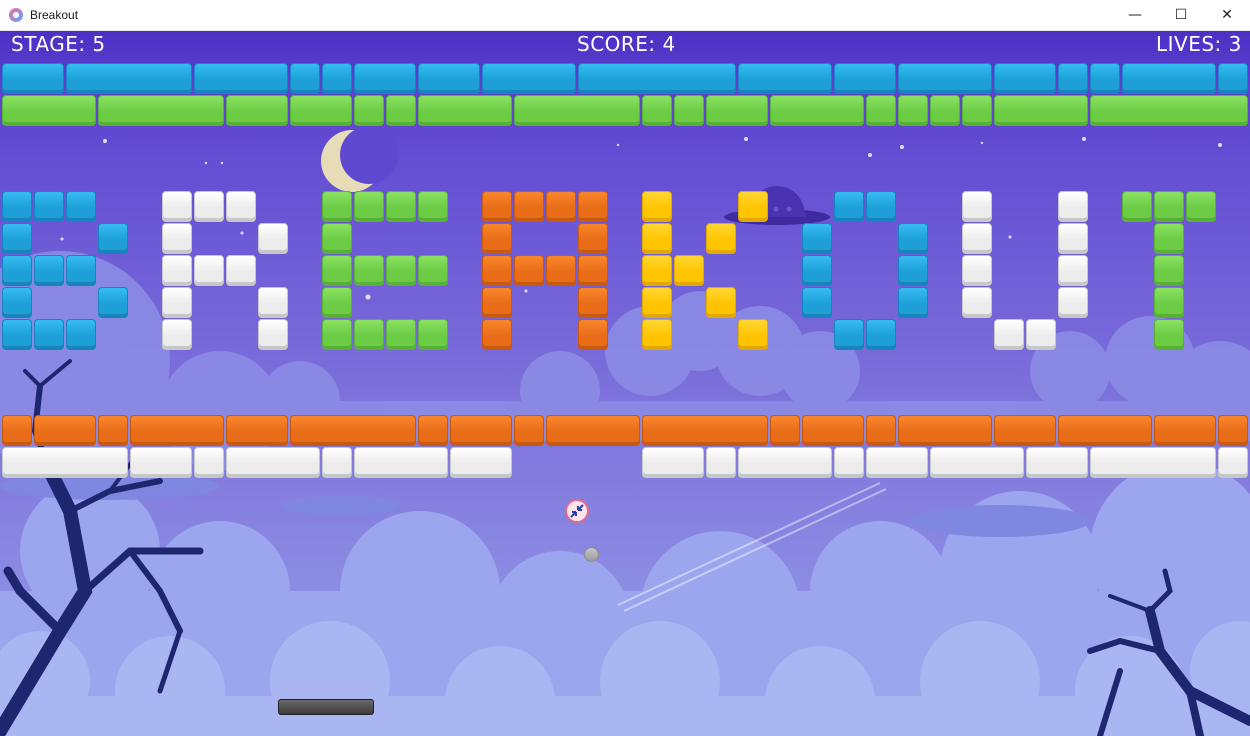  Describe the element at coordinates (58, 44) in the screenshot. I see `stage-counter: STAGE: 5` at that location.